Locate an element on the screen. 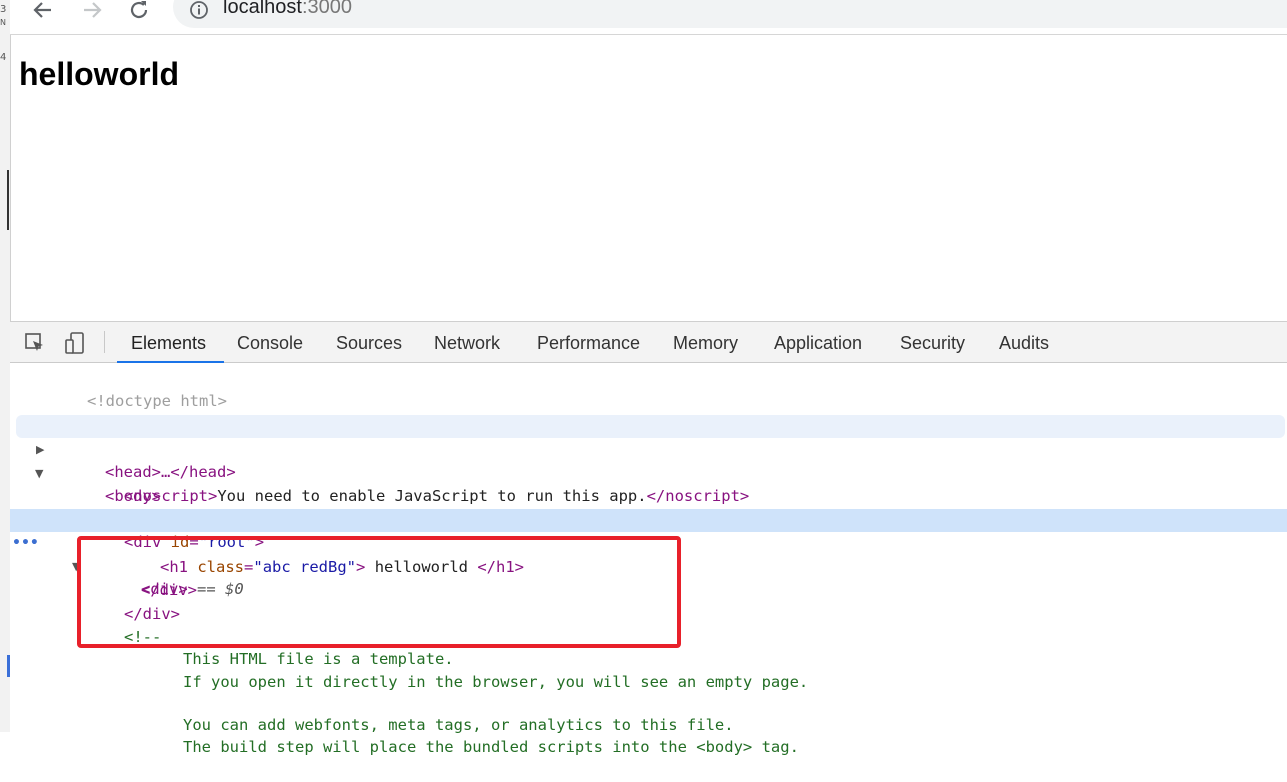  url-text: localhost:3000 is located at coordinates (287, 9).